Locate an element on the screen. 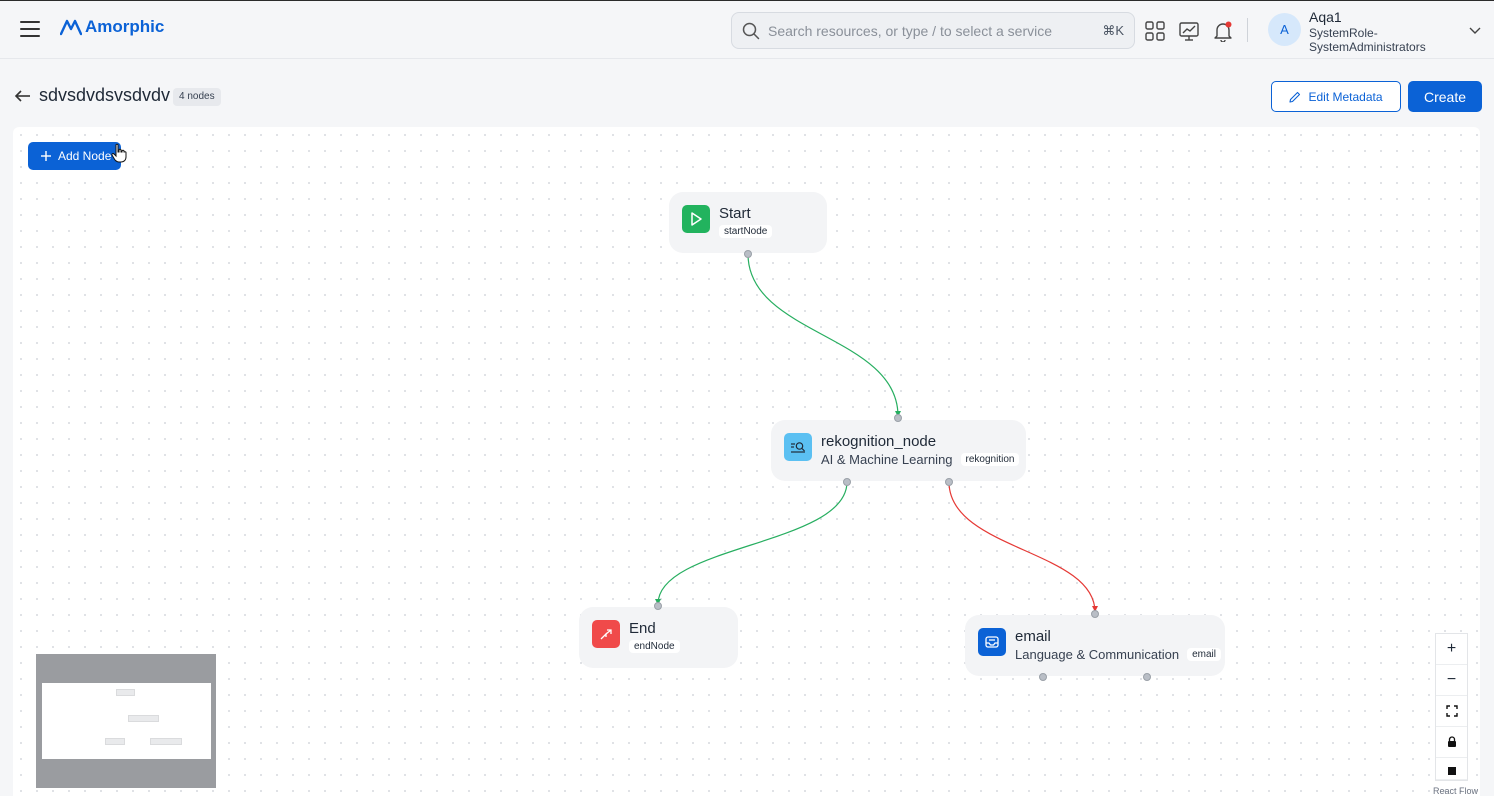 The height and width of the screenshot is (796, 1494). hand-cursor-icon is located at coordinates (119, 153).